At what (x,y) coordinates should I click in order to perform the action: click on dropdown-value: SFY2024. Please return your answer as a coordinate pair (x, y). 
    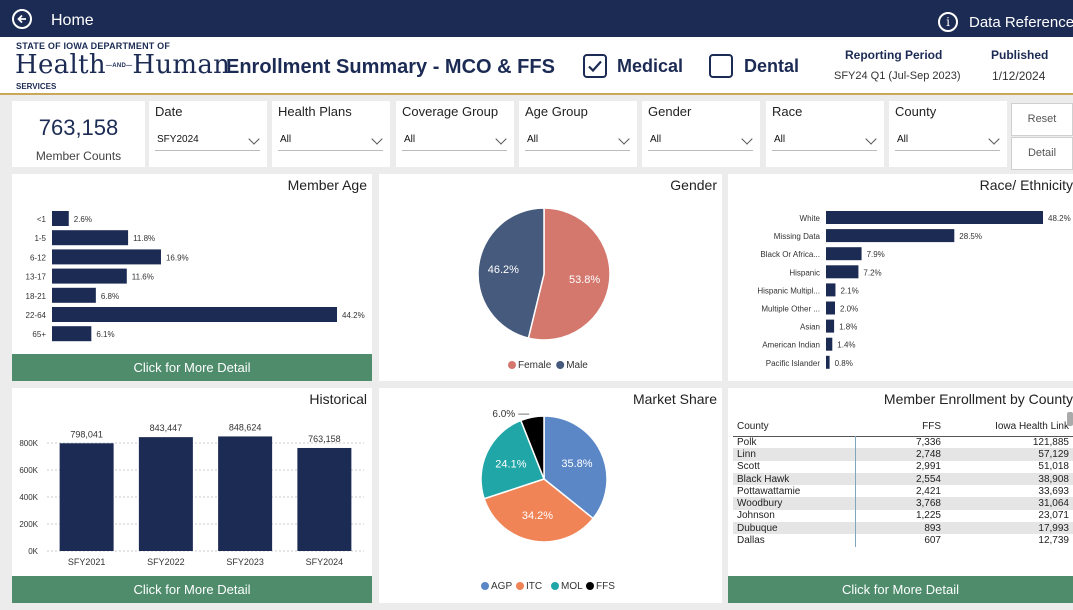
    Looking at the image, I should click on (178, 139).